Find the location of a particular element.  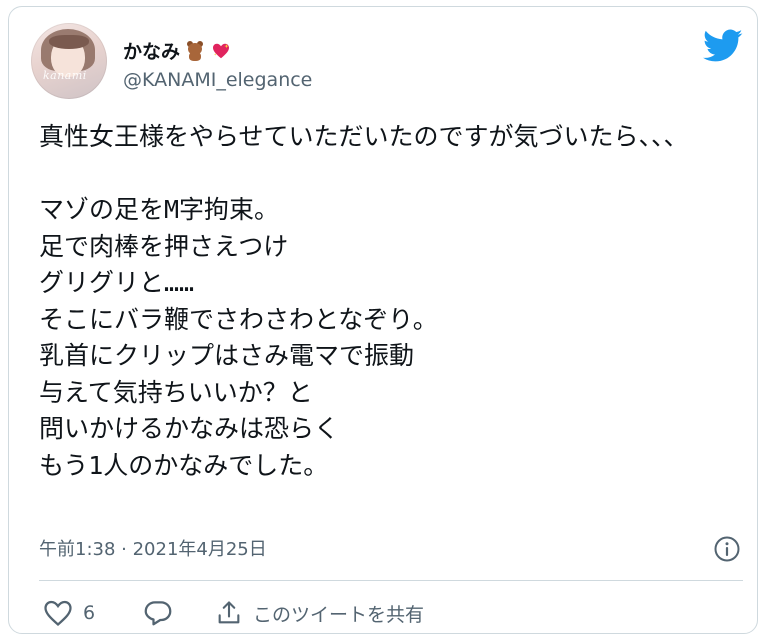

tweet-timestamp: 午前1:38 · 2021年4月25日 is located at coordinates (153, 548).